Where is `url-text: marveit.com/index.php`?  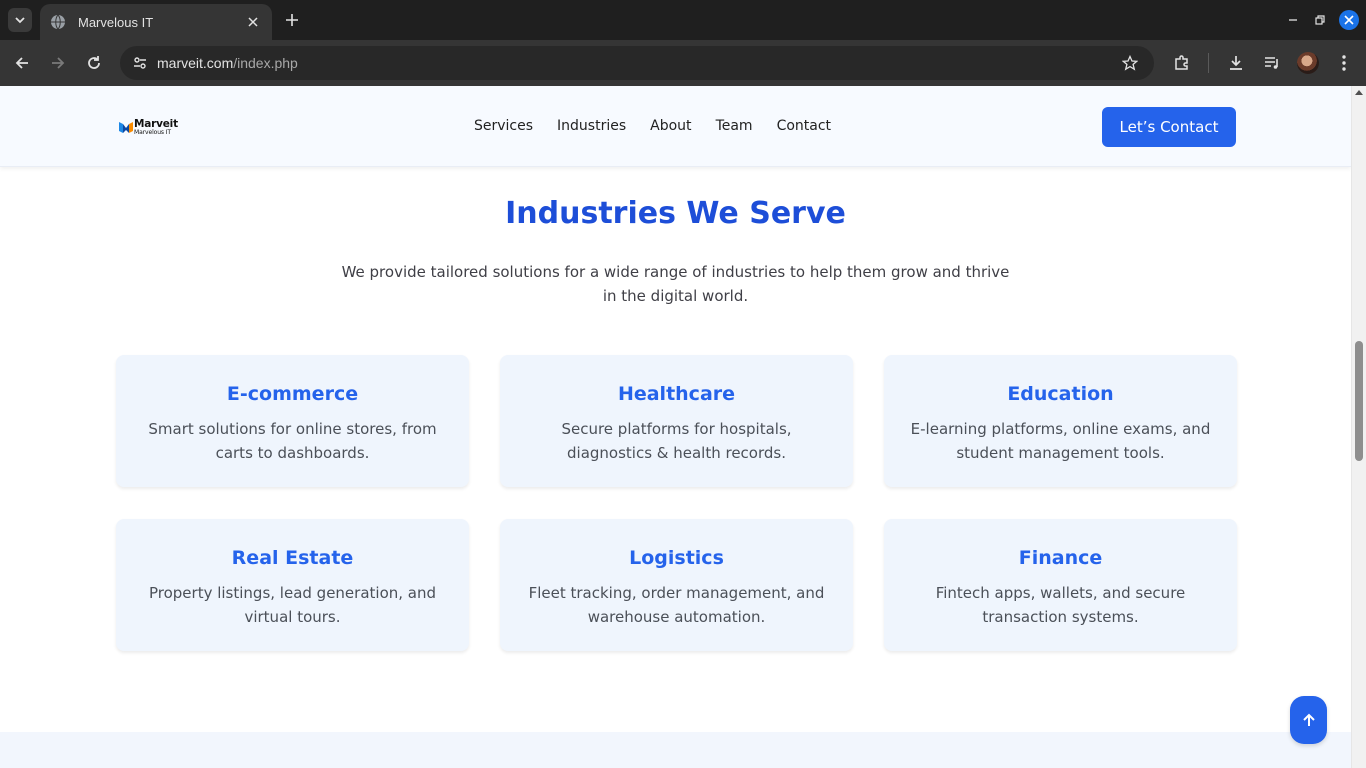
url-text: marveit.com/index.php is located at coordinates (227, 63).